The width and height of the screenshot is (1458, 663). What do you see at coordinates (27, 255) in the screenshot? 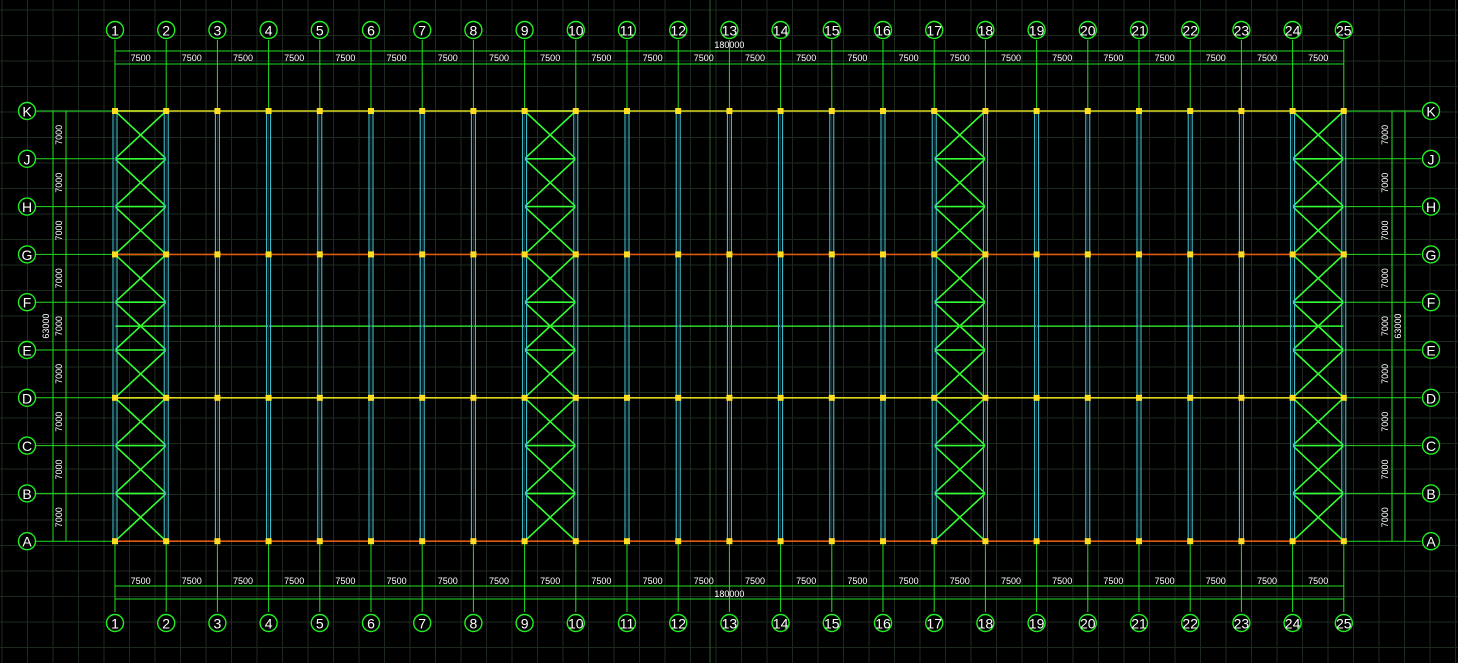
I see `row-axis-bubble-left: G` at bounding box center [27, 255].